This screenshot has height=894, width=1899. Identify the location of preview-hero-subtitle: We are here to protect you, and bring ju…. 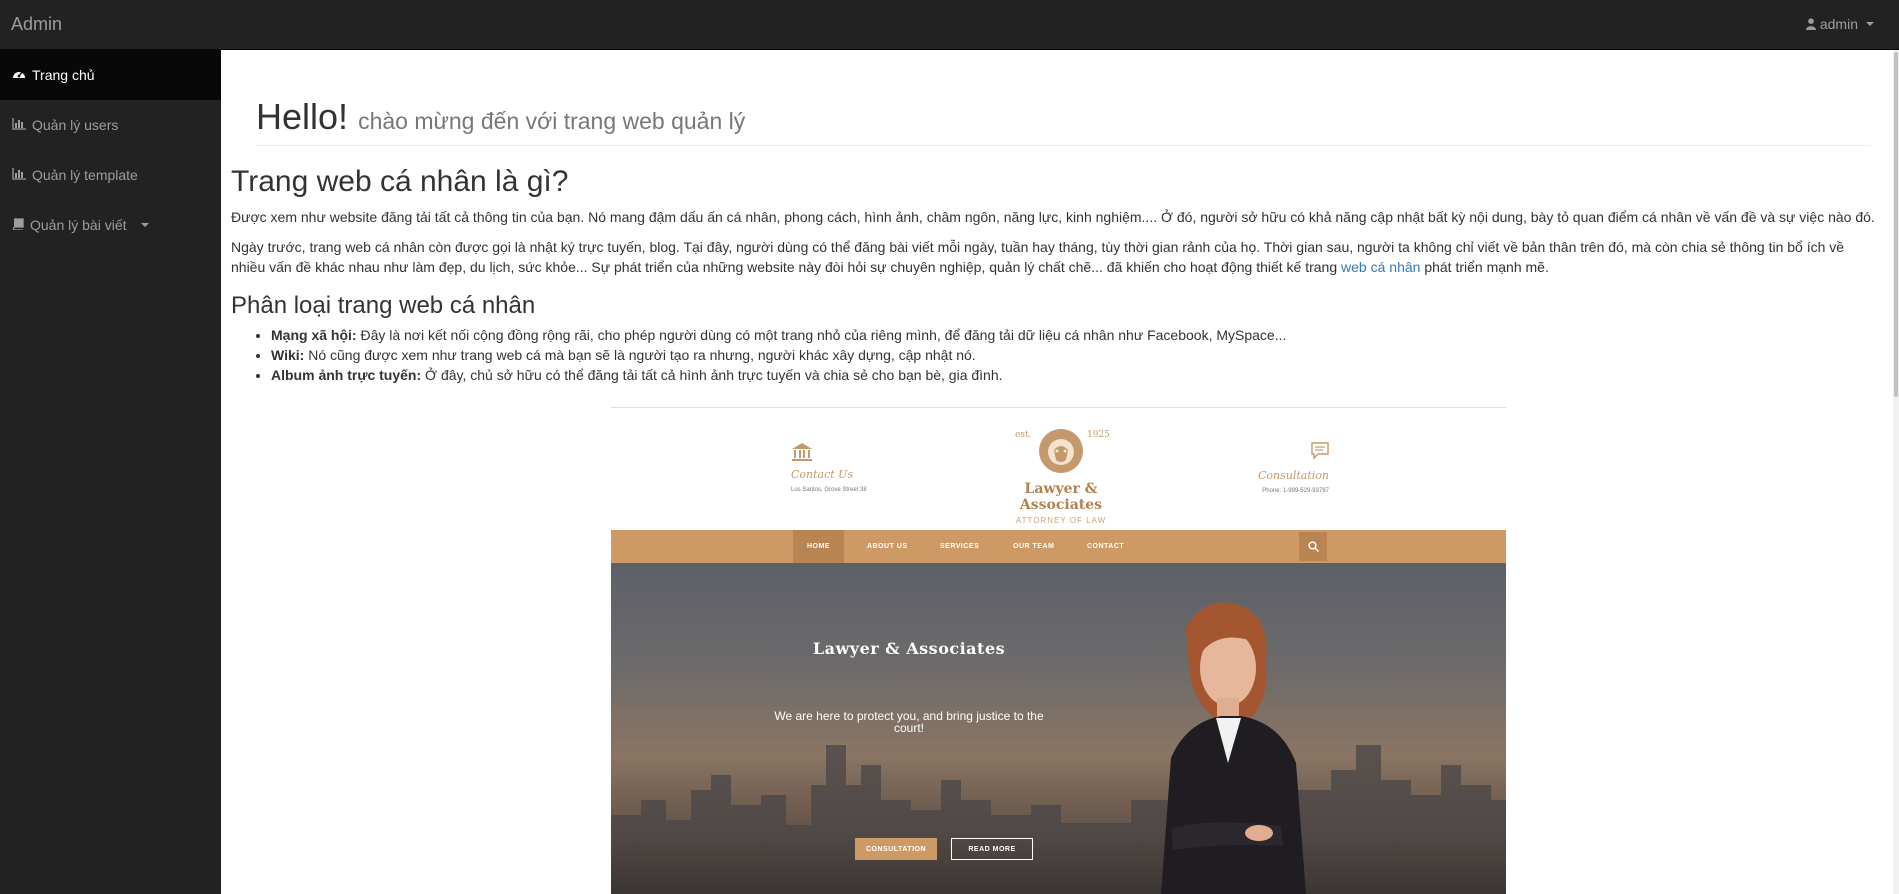
(909, 722).